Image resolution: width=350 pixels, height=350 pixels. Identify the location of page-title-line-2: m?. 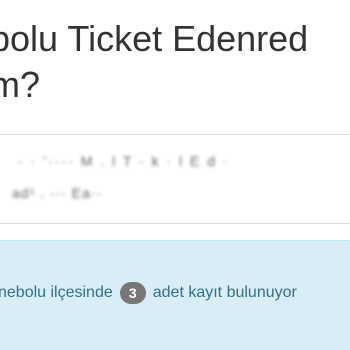
(20, 84).